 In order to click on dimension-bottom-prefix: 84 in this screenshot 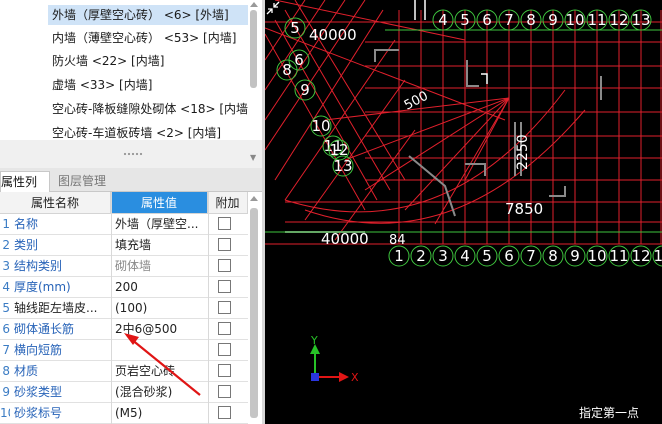, I will do `click(397, 240)`.